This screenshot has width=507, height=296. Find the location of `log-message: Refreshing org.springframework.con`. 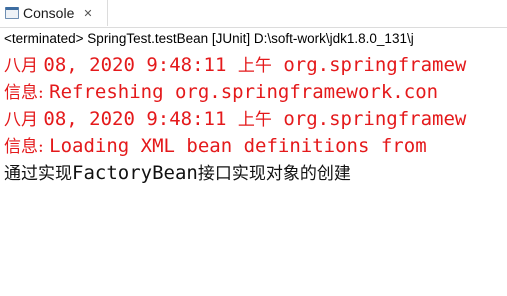

log-message: Refreshing org.springframework.con is located at coordinates (244, 92).